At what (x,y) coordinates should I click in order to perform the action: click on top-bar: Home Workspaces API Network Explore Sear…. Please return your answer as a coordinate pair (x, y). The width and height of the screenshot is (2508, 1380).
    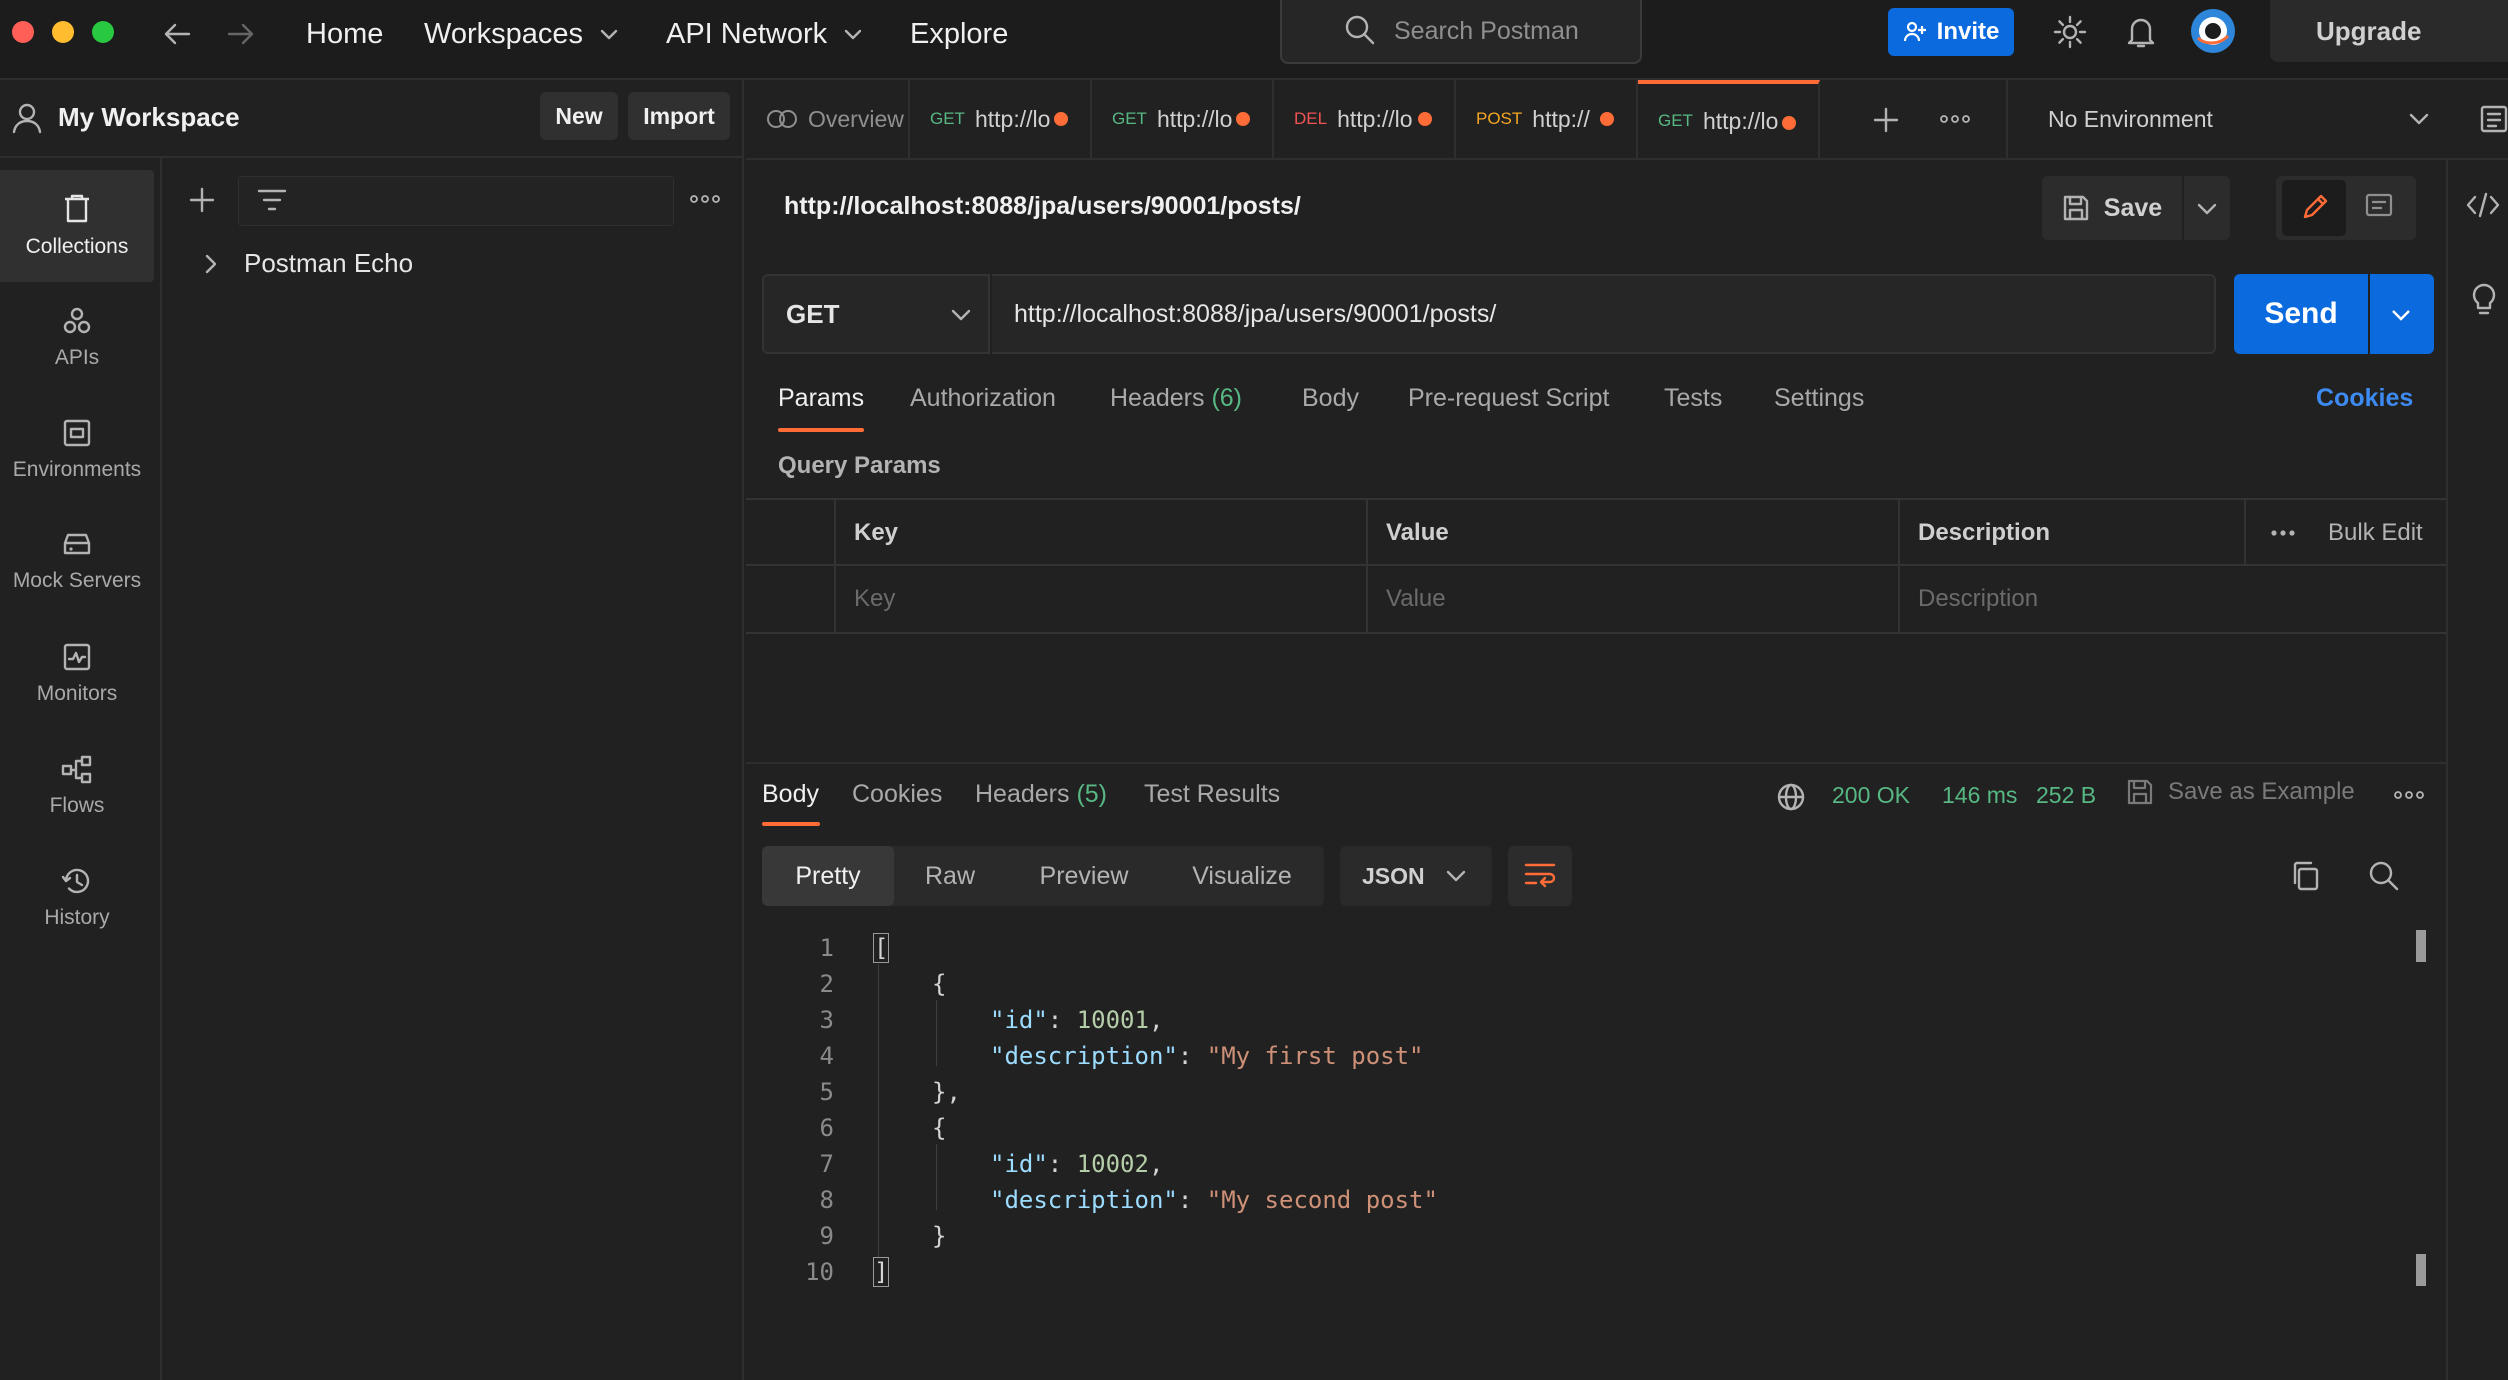
    Looking at the image, I should click on (1254, 40).